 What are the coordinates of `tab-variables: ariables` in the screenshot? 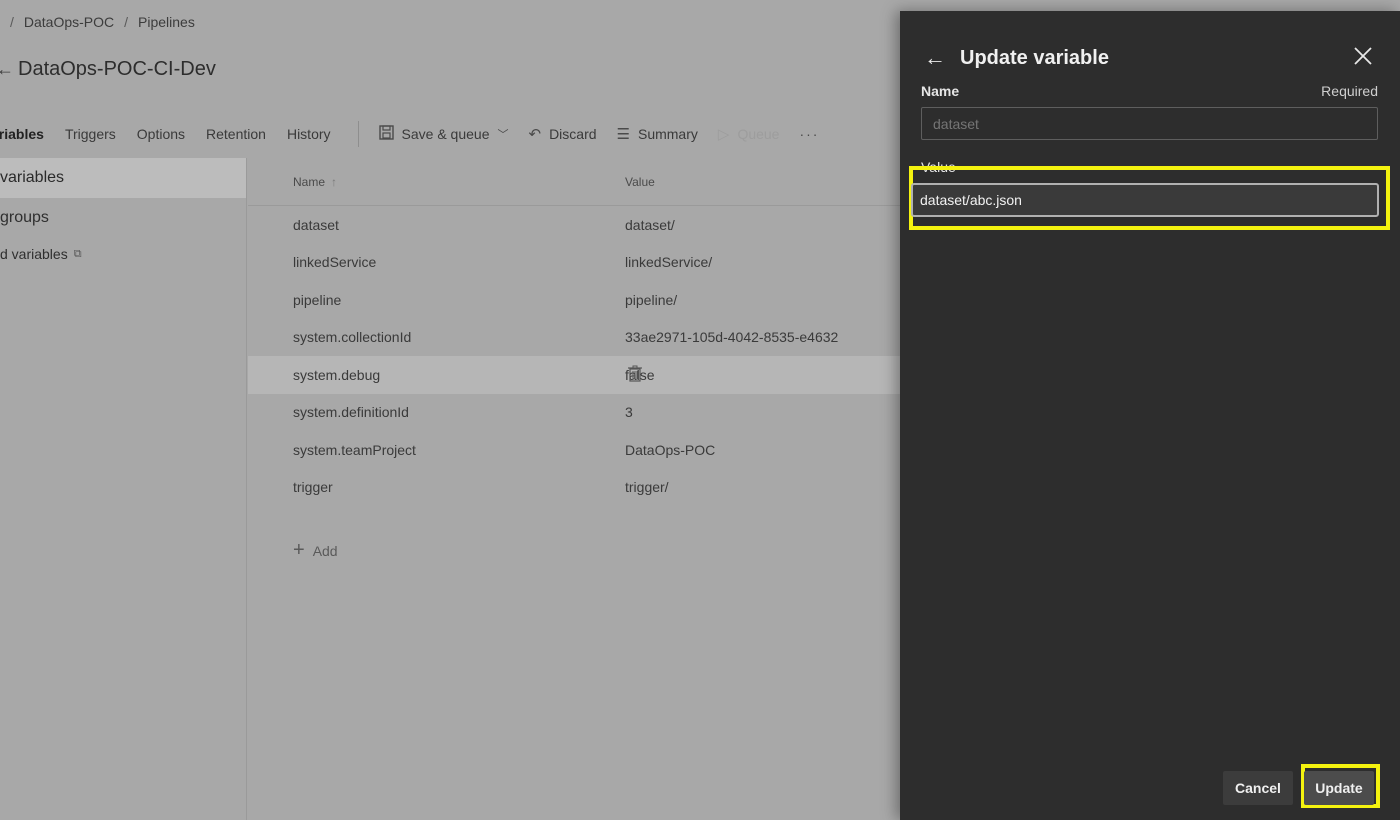 It's located at (22, 134).